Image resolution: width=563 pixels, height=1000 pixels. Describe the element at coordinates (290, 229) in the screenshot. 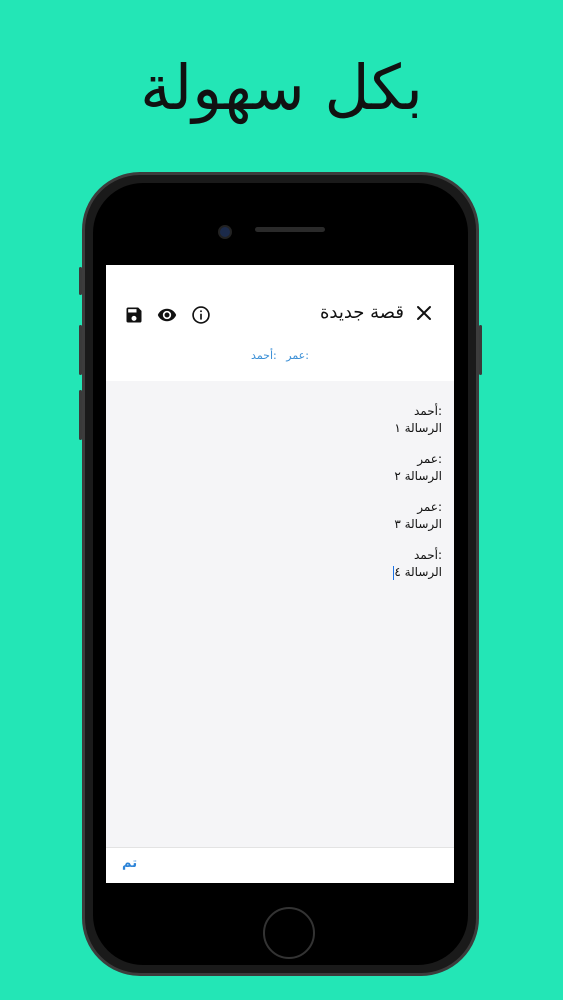

I see `earpiece-speaker` at that location.